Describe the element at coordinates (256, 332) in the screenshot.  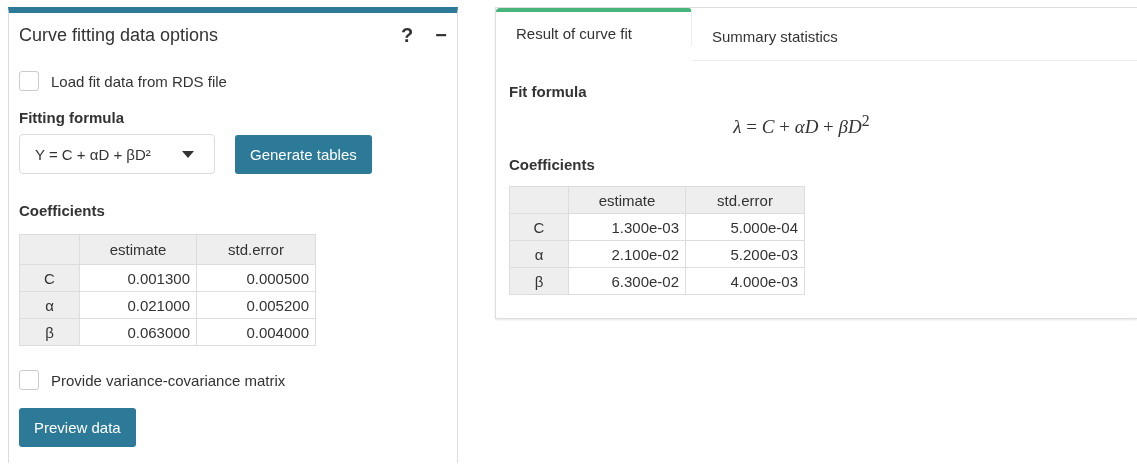
I see `table-cell: 0.004000` at that location.